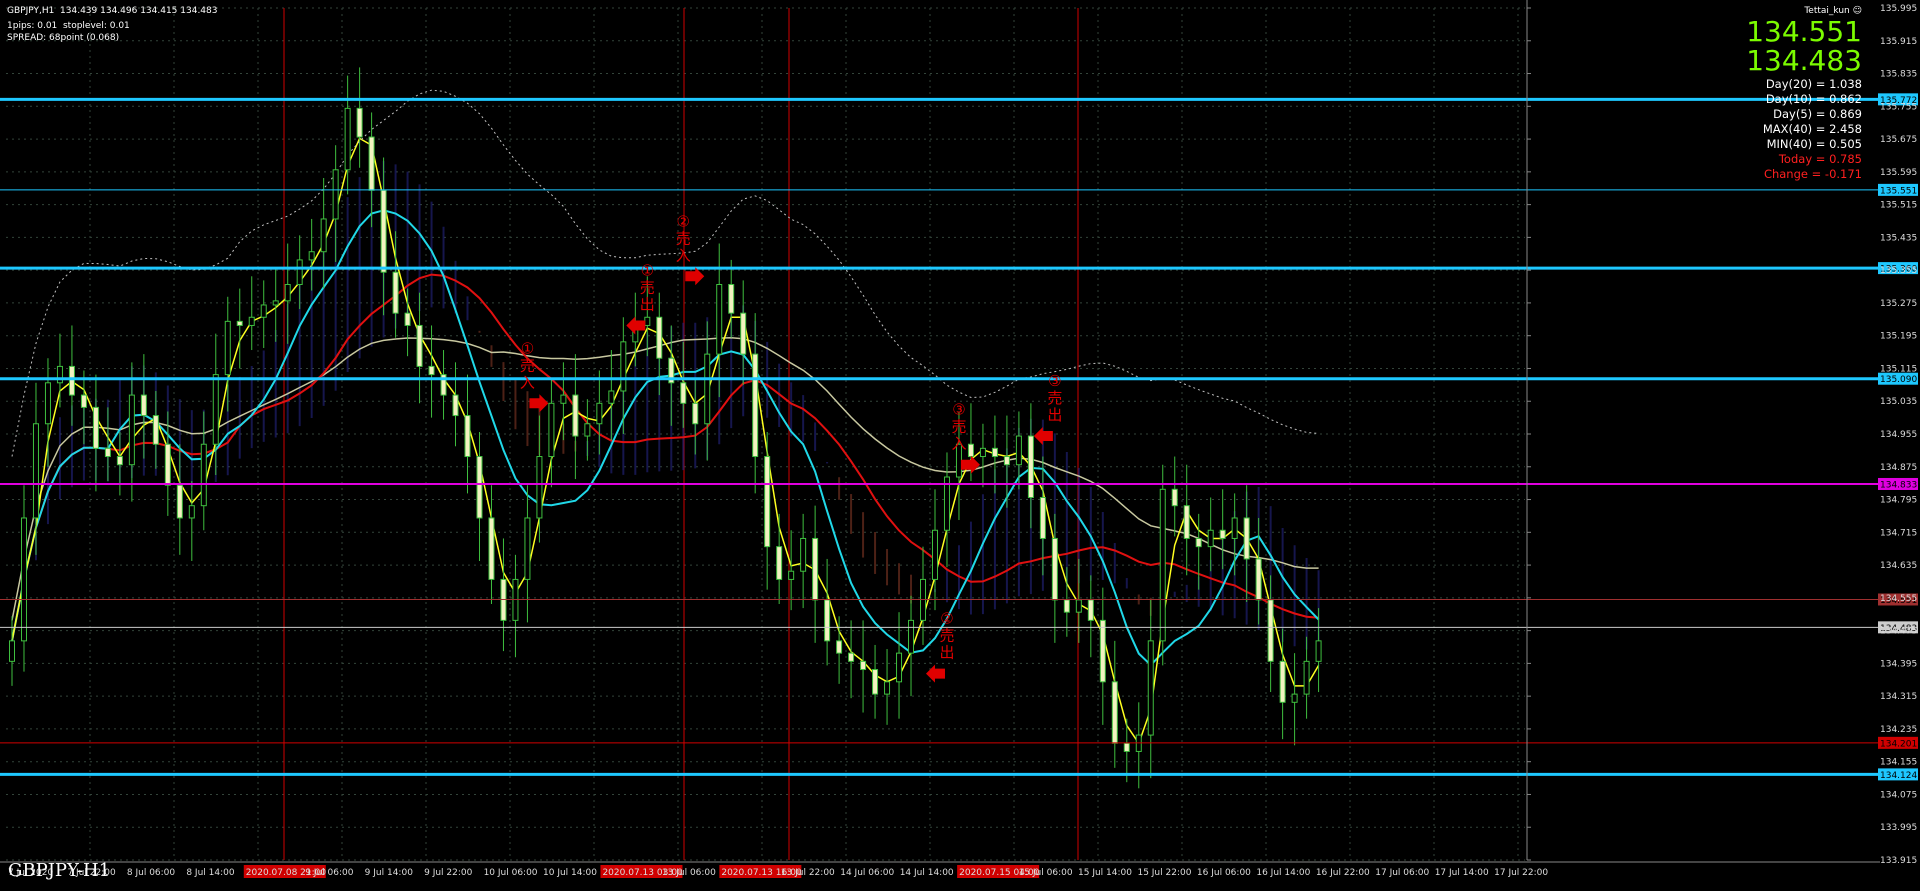  What do you see at coordinates (1898, 191) in the screenshot?
I see `level-label: 135.551` at bounding box center [1898, 191].